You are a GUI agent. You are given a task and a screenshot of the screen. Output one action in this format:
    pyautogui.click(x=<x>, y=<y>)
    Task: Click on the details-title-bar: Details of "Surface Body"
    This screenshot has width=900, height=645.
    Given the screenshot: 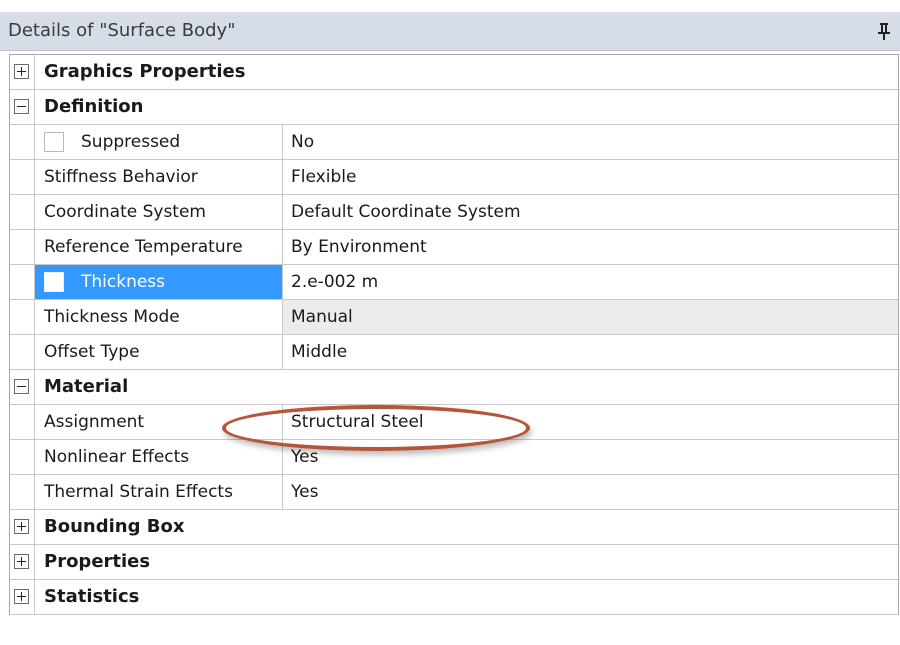 What is the action you would take?
    pyautogui.click(x=450, y=31)
    